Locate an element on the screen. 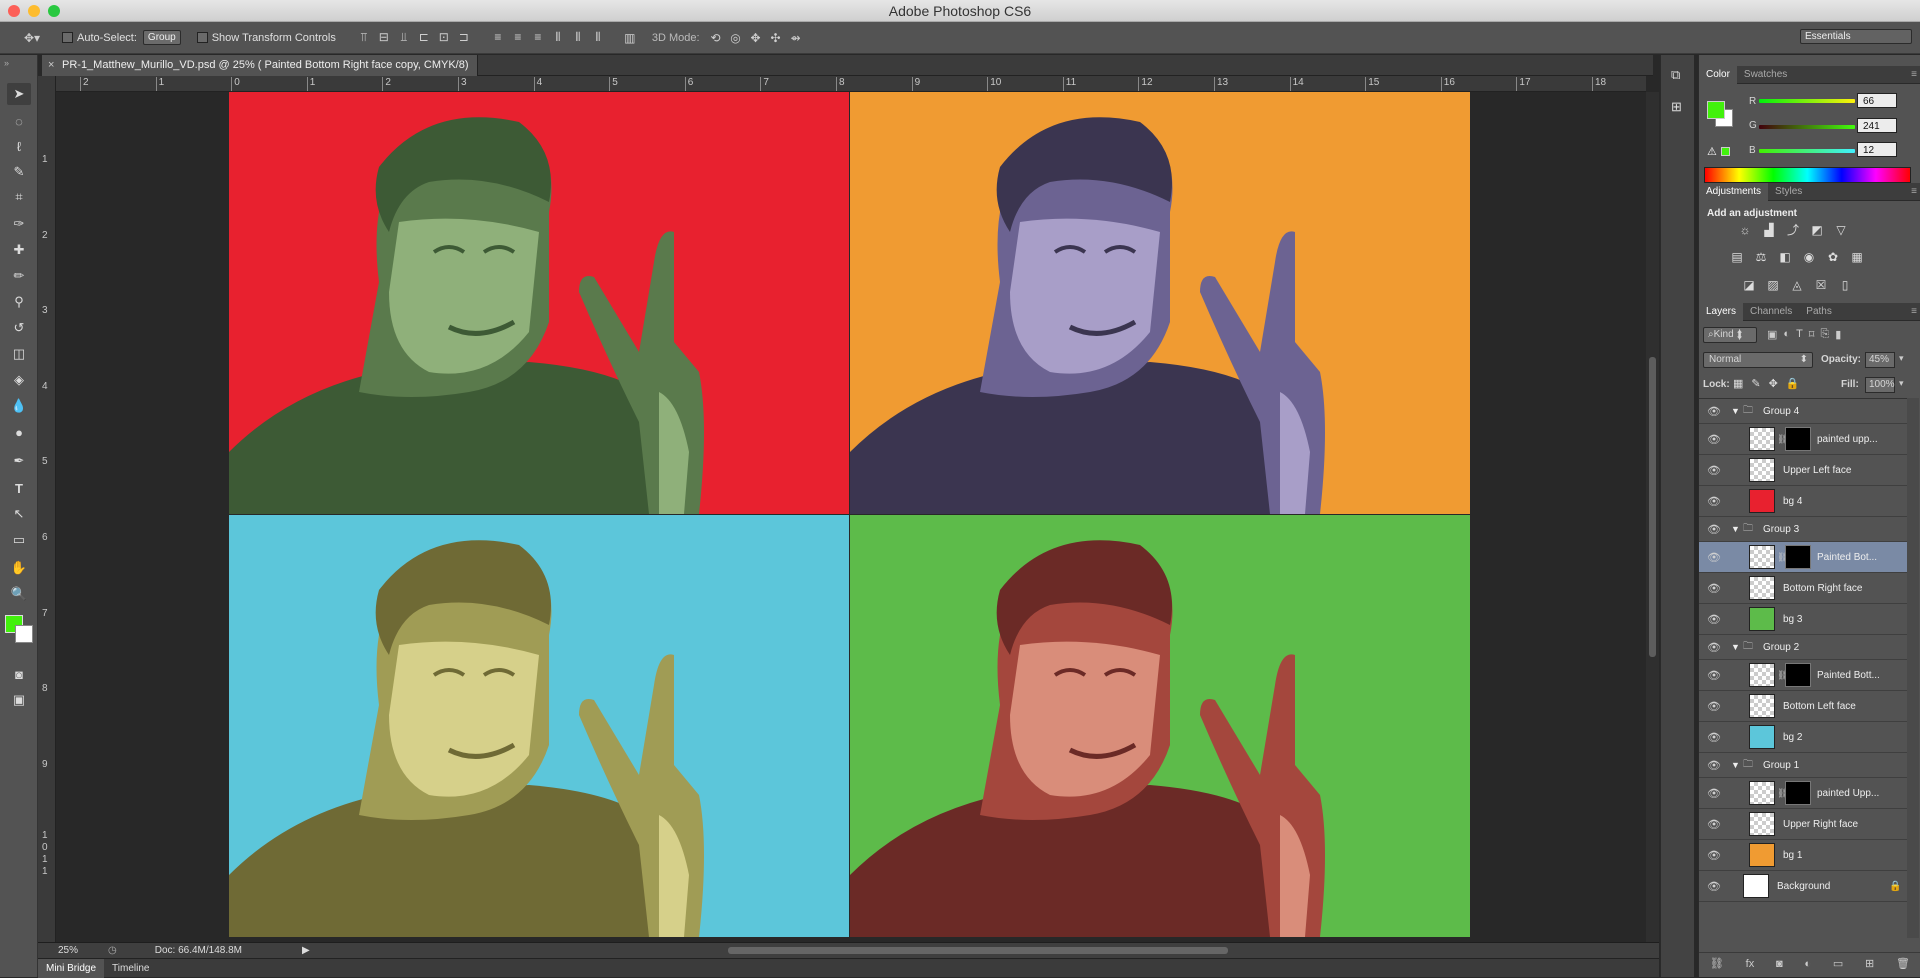 The height and width of the screenshot is (978, 1920). selective-color-icon: ▯ is located at coordinates (1845, 285).